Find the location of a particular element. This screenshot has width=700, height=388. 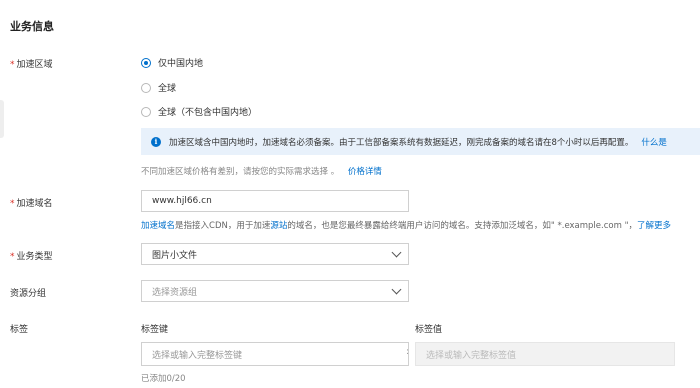

tag-value-placeholder: 选择或输入完整标签值 is located at coordinates (471, 355).